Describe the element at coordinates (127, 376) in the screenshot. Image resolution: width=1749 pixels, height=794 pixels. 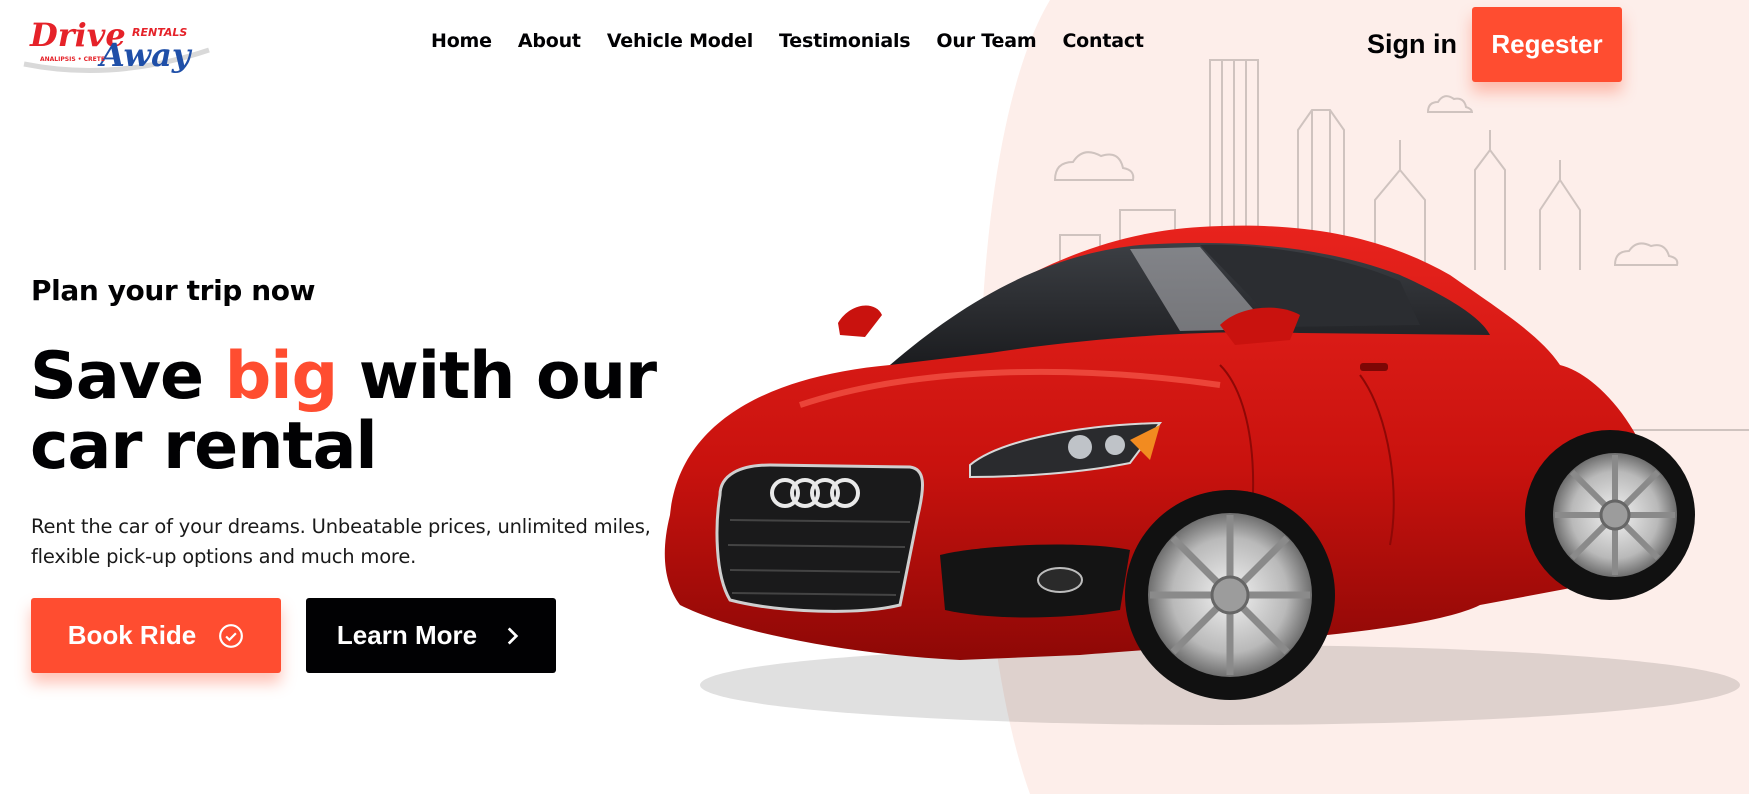
I see `headline-pre: Save` at that location.